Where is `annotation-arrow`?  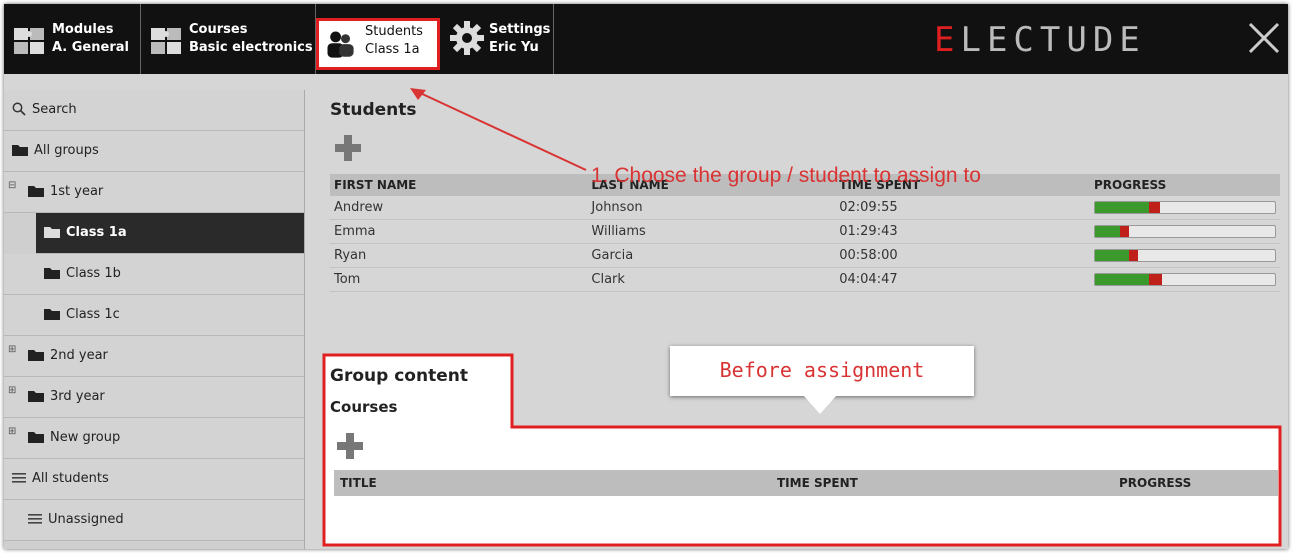
annotation-arrow is located at coordinates (498, 129).